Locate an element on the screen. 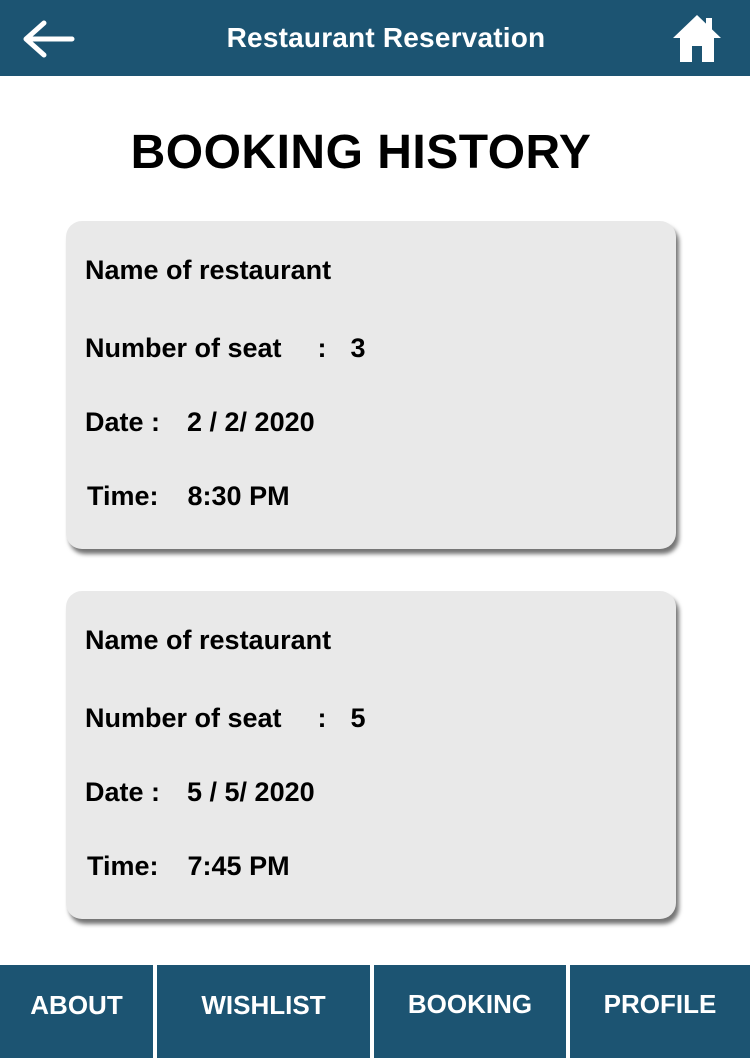  page-title: BOOKING HISTORY is located at coordinates (361, 152).